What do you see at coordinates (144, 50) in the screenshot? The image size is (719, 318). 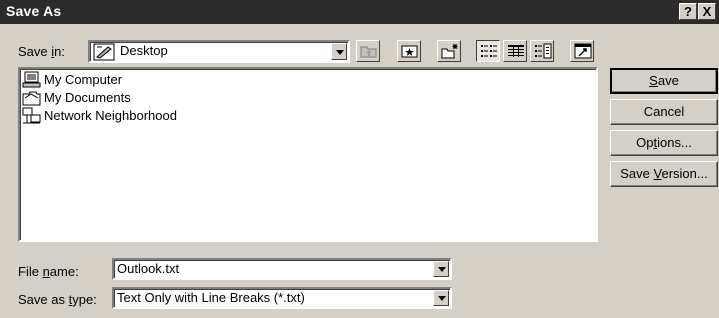 I see `save-in-value: Desktop` at bounding box center [144, 50].